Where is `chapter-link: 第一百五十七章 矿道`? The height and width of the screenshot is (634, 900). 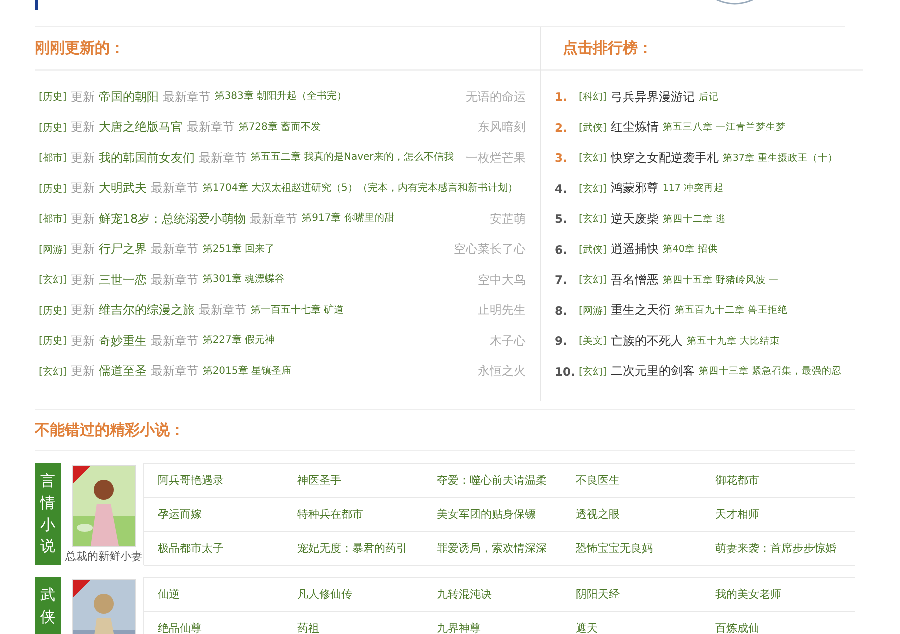
chapter-link: 第一百五十七章 矿道 is located at coordinates (297, 310).